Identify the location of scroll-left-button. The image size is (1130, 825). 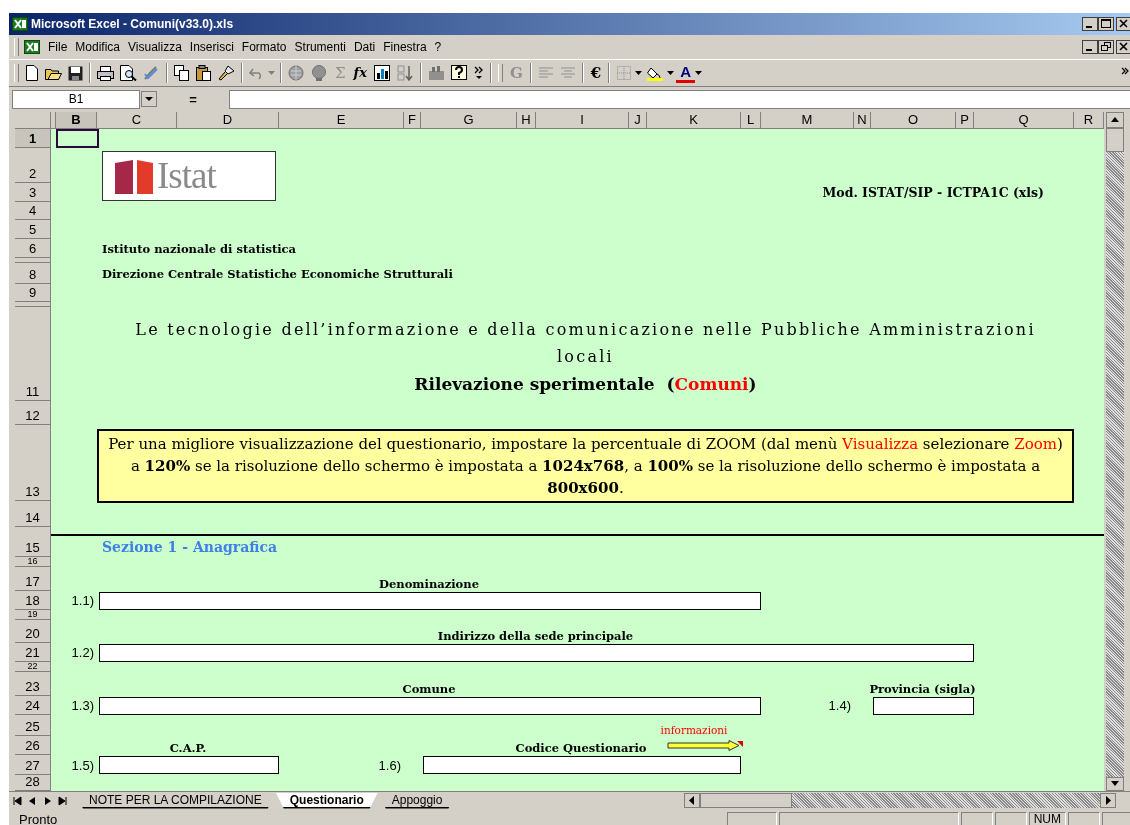
(692, 800).